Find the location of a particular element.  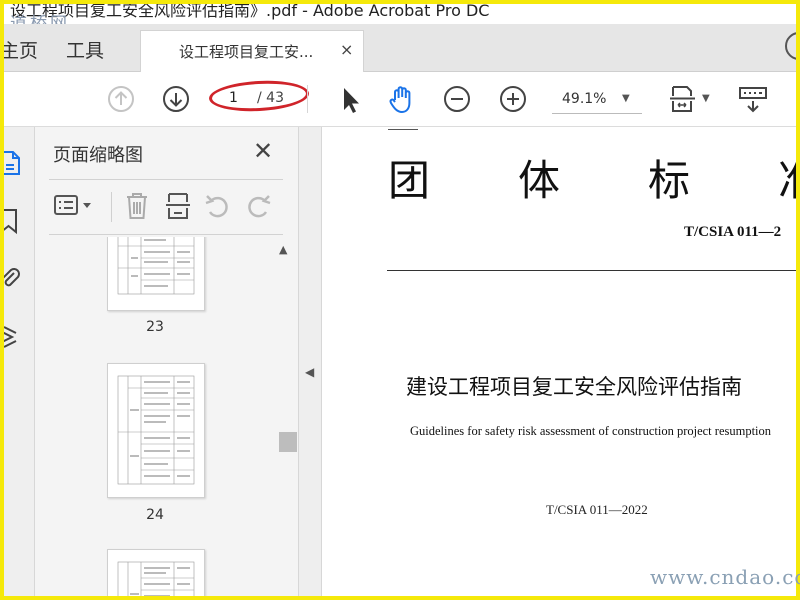

document-code-bottom: T/CSIA 011—2022 is located at coordinates (597, 509).